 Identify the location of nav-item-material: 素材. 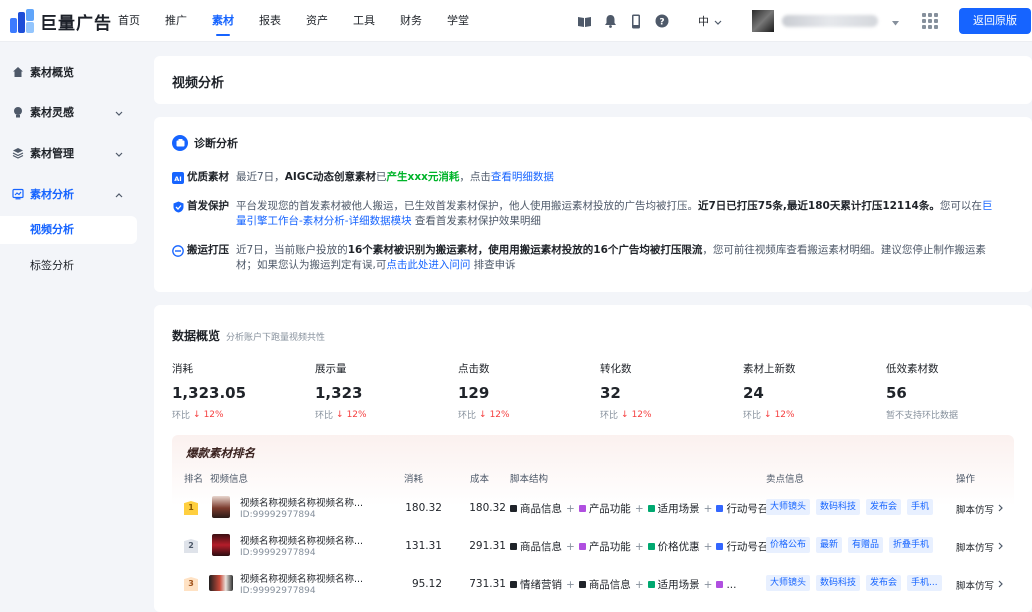
(223, 21).